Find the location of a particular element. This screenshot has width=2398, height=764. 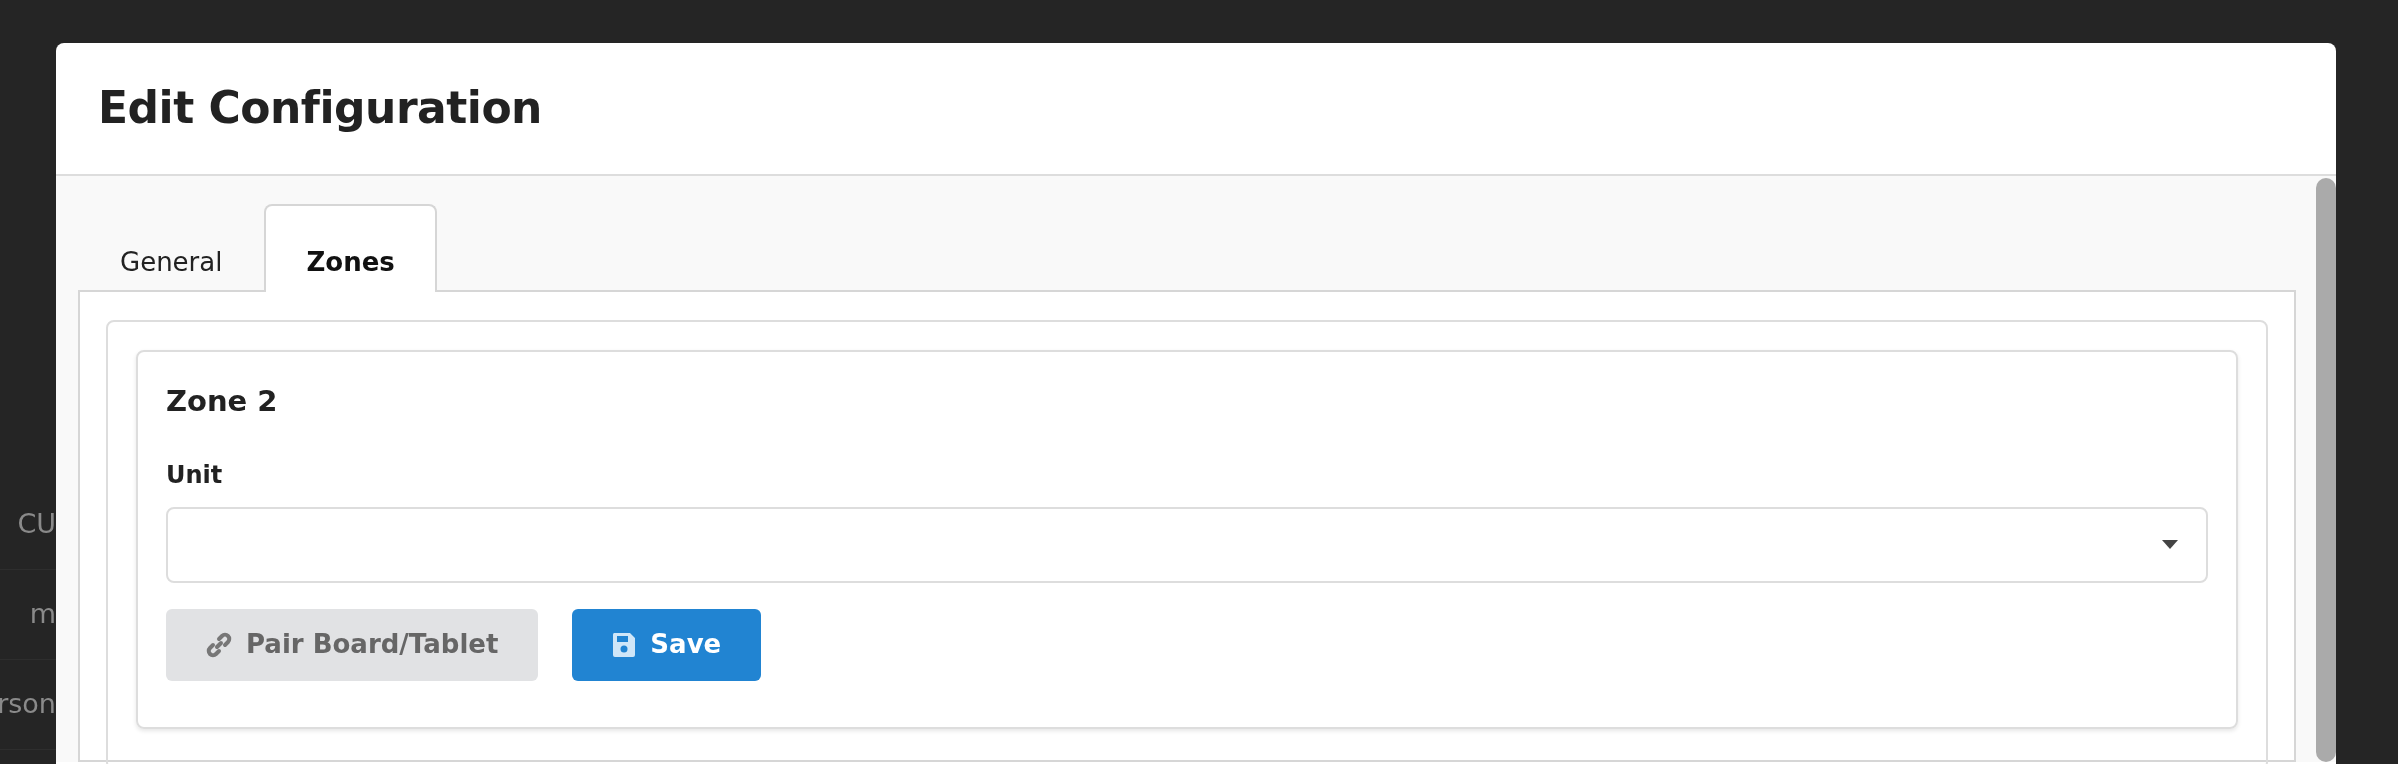

save-button: Save is located at coordinates (667, 644).